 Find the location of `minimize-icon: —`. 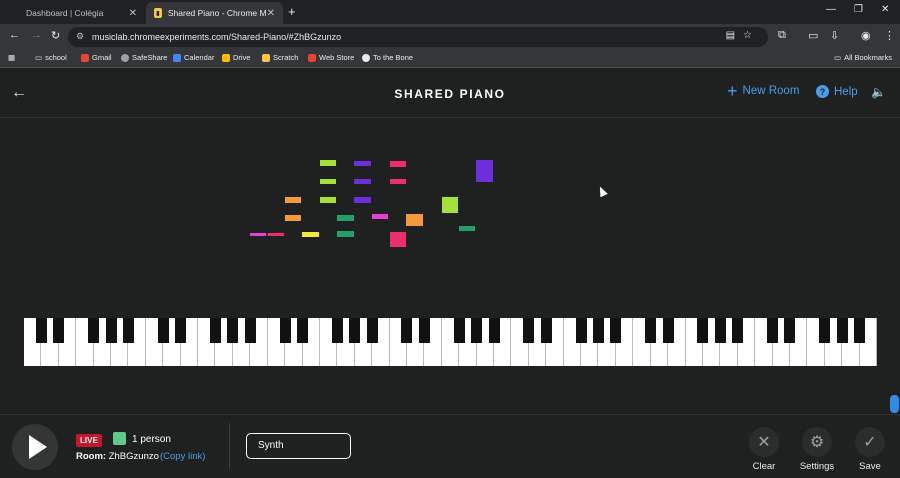

minimize-icon: — is located at coordinates (831, 9).